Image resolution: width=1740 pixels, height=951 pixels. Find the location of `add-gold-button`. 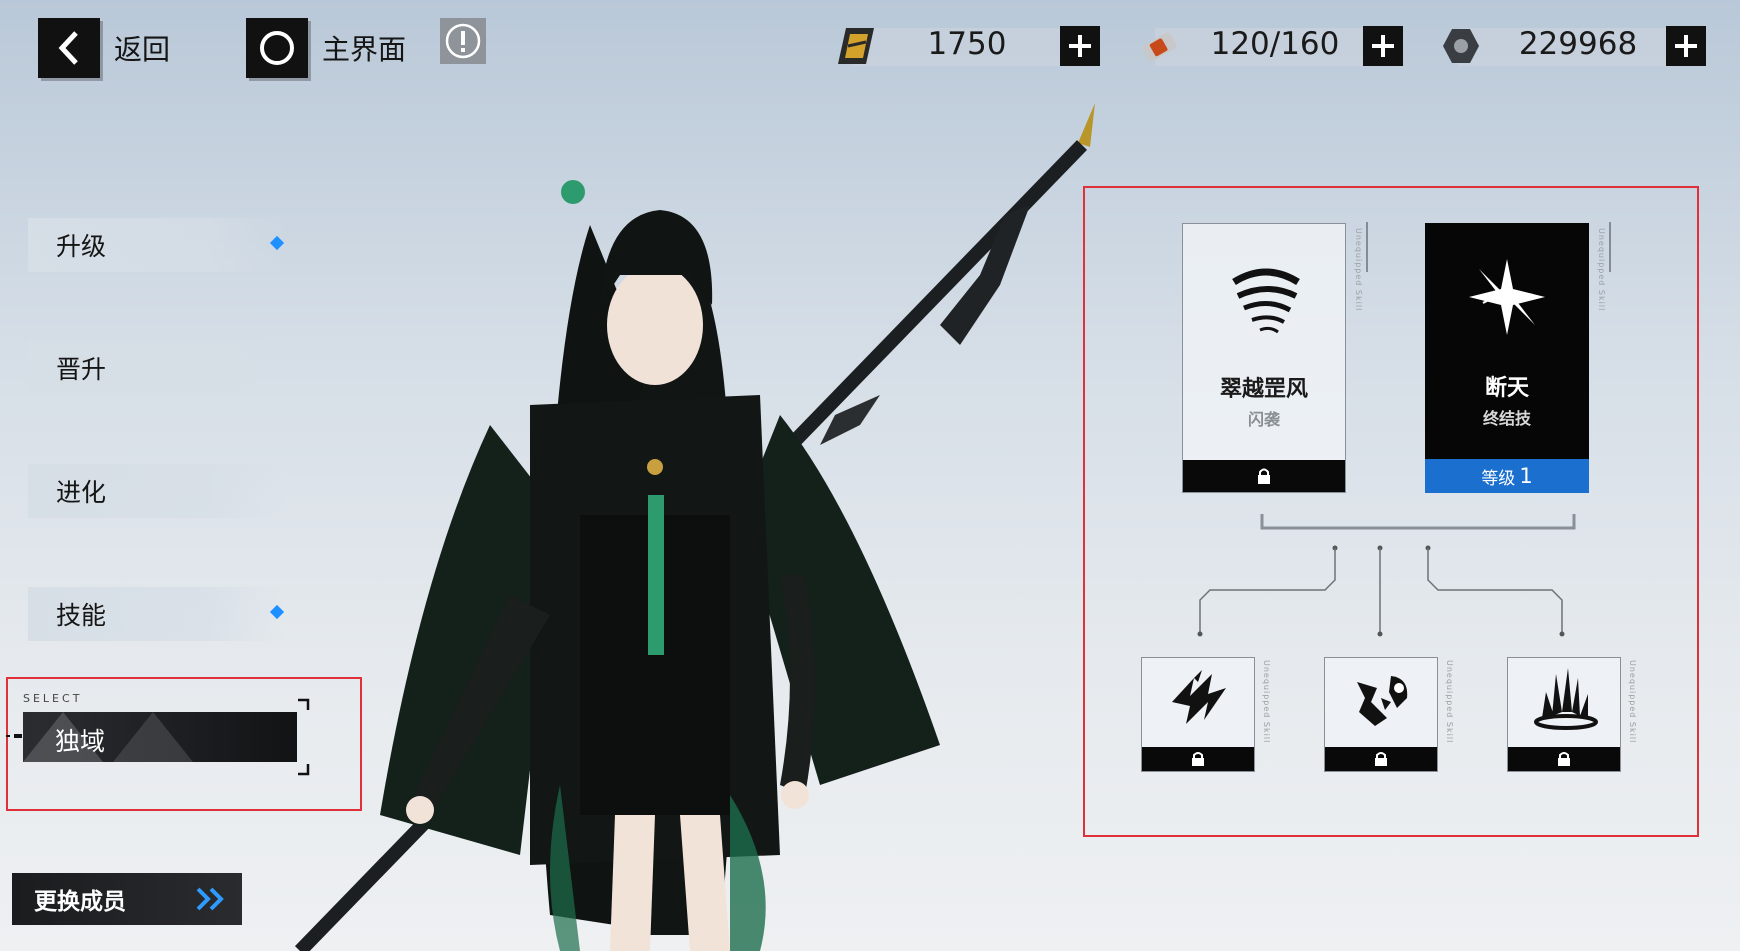

add-gold-button is located at coordinates (1080, 46).